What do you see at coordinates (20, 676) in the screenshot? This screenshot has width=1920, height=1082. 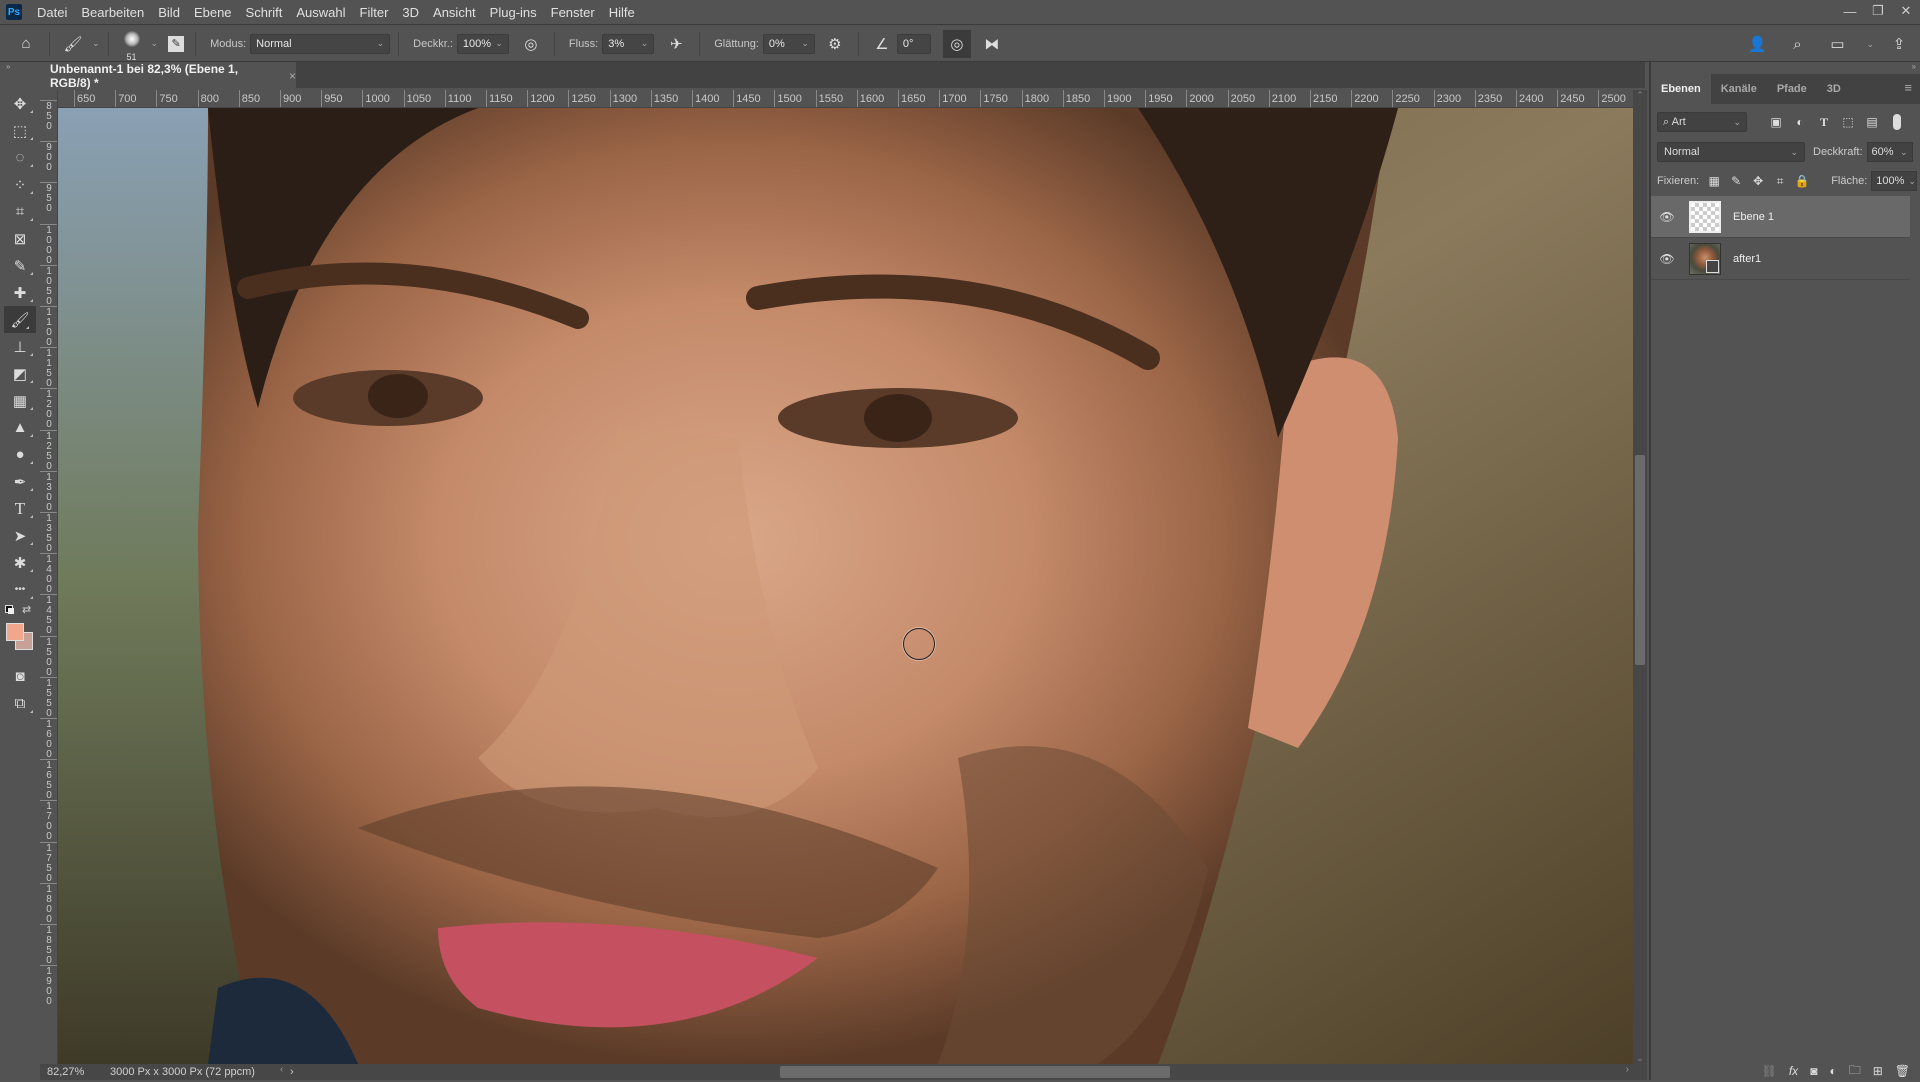 I see `quick-mask-icon: ◙` at bounding box center [20, 676].